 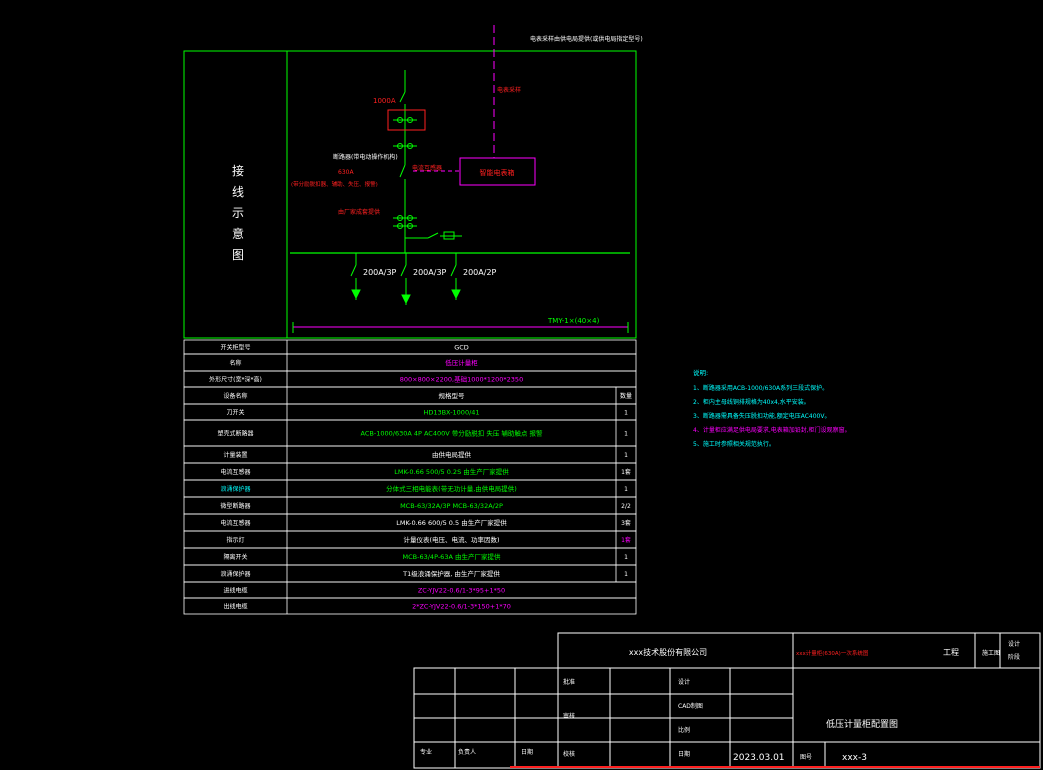 What do you see at coordinates (451, 539) in the screenshot?
I see `table-cell-value: 计量仪表(电压、电流、功率因数)` at bounding box center [451, 539].